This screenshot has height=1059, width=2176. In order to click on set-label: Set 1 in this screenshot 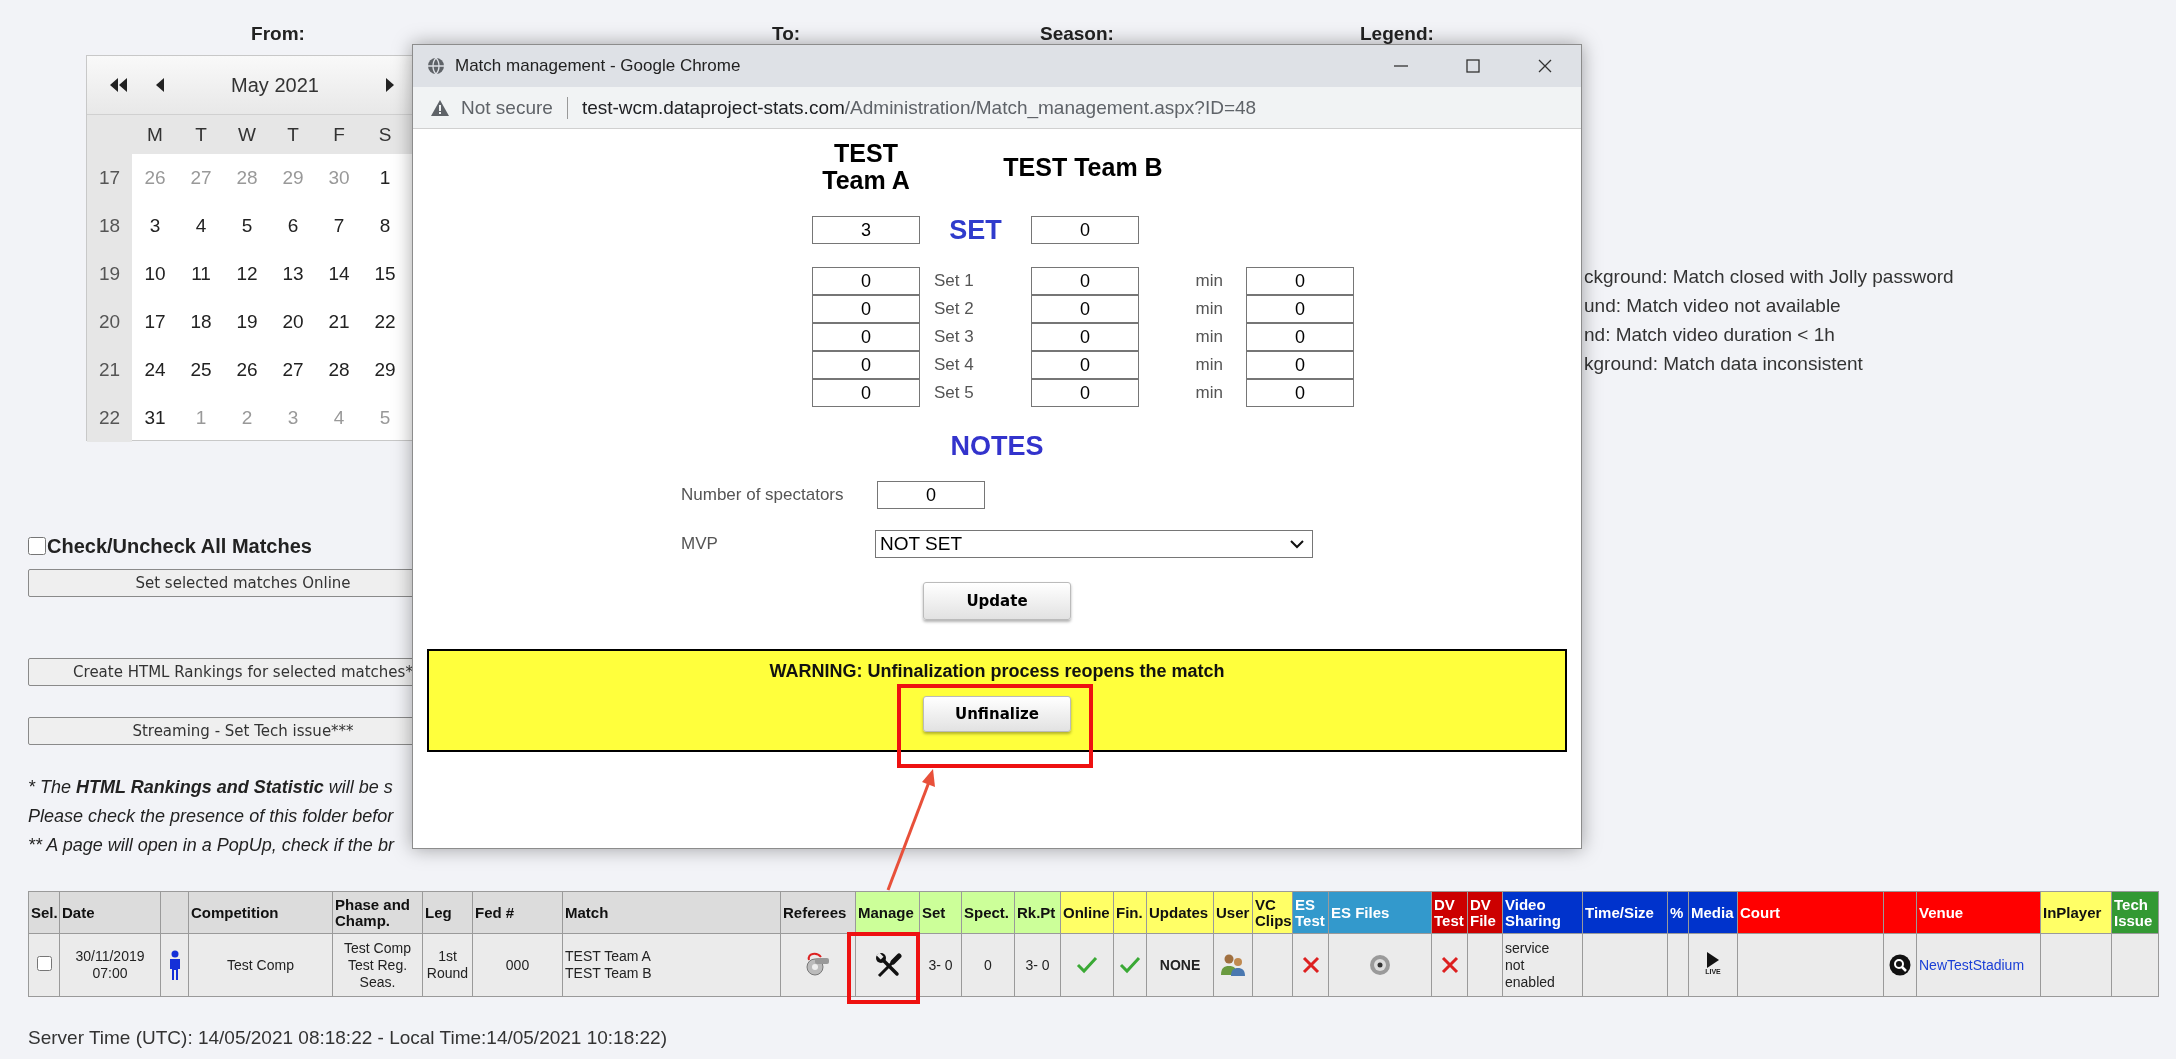, I will do `click(954, 281)`.